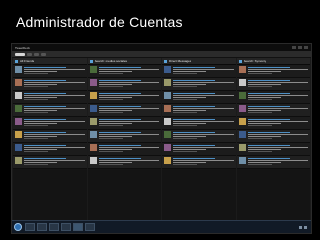 The image size is (320, 240). Describe the element at coordinates (54, 227) in the screenshot. I see `taskbar-media-player-button` at that location.